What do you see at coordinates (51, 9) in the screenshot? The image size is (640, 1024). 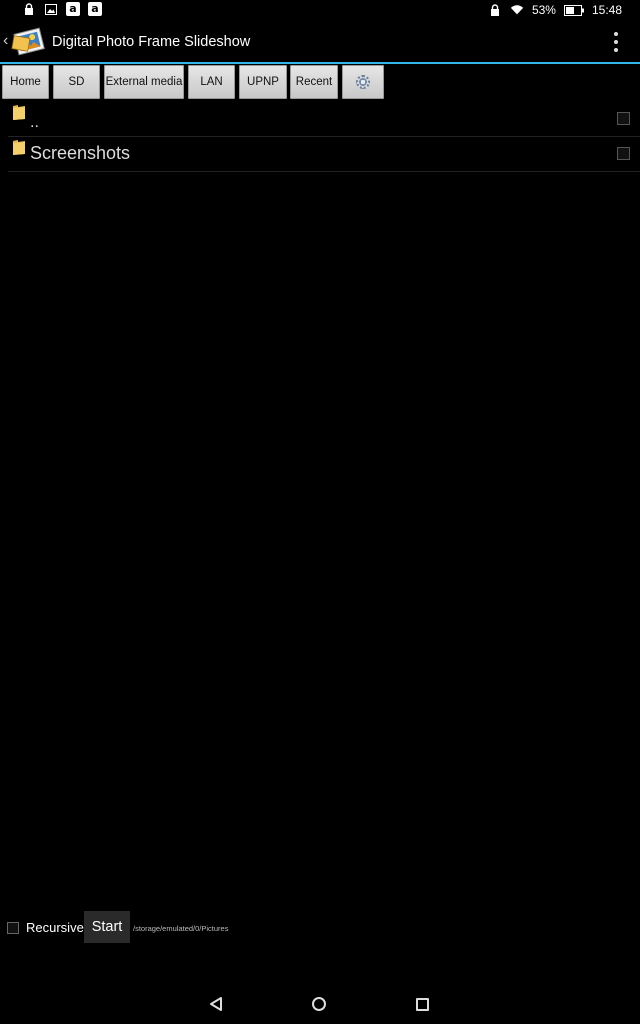 I see `image-icon` at bounding box center [51, 9].